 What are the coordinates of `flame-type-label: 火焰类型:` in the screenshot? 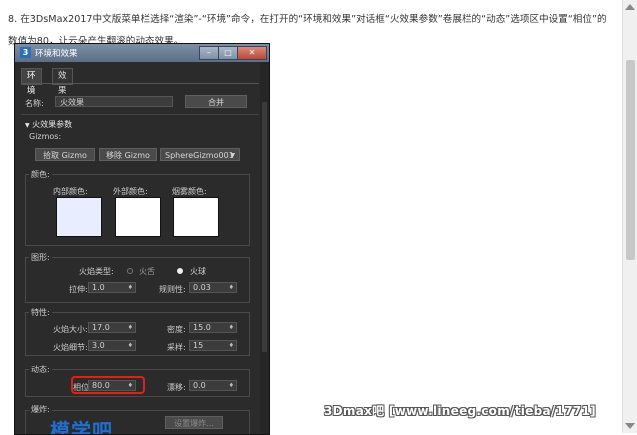 It's located at (96, 271).